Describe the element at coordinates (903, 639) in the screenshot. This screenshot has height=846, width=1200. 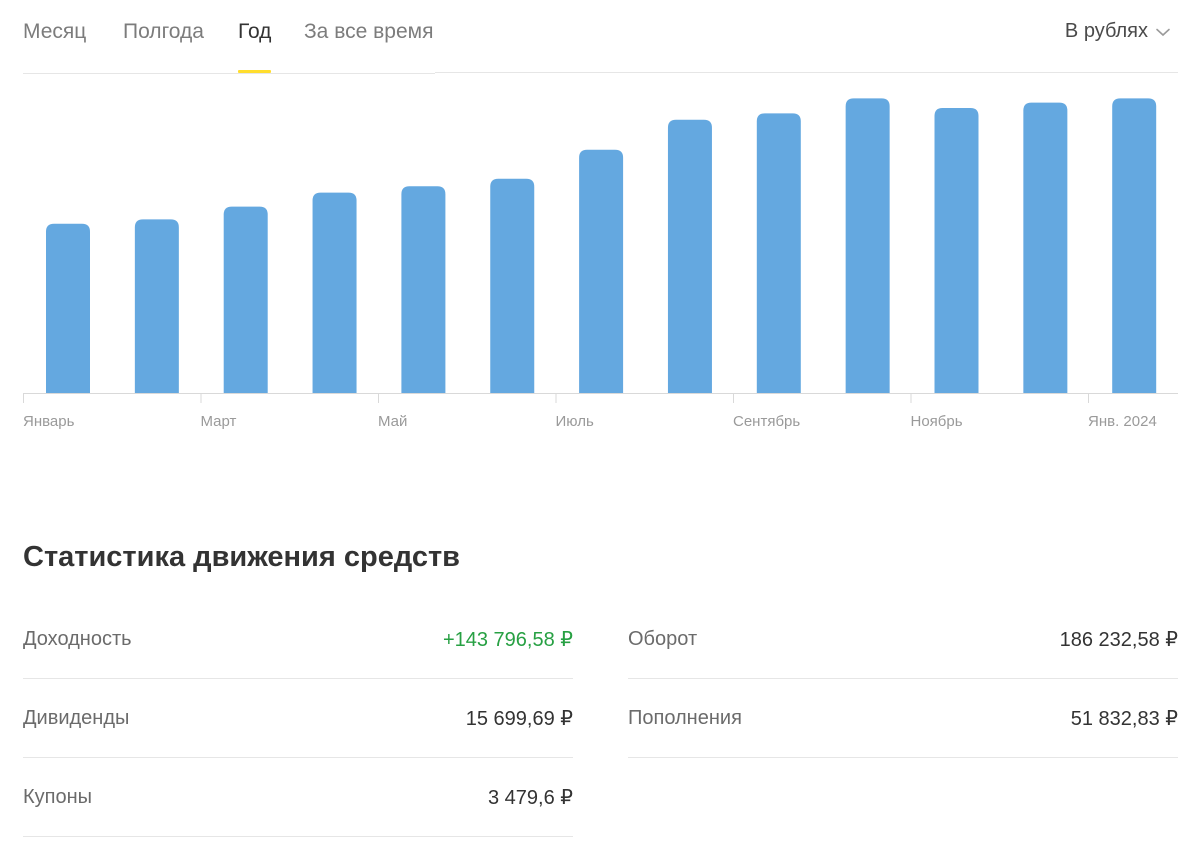
I see `stat-row-turnover: Оборот 186 232,58 ₽` at that location.